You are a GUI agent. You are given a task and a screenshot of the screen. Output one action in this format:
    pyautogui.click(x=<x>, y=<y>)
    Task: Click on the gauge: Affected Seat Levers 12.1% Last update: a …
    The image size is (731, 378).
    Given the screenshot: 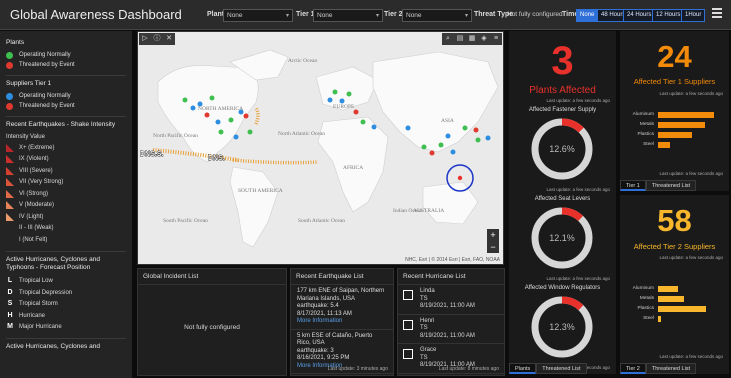 What is the action you would take?
    pyautogui.click(x=562, y=238)
    